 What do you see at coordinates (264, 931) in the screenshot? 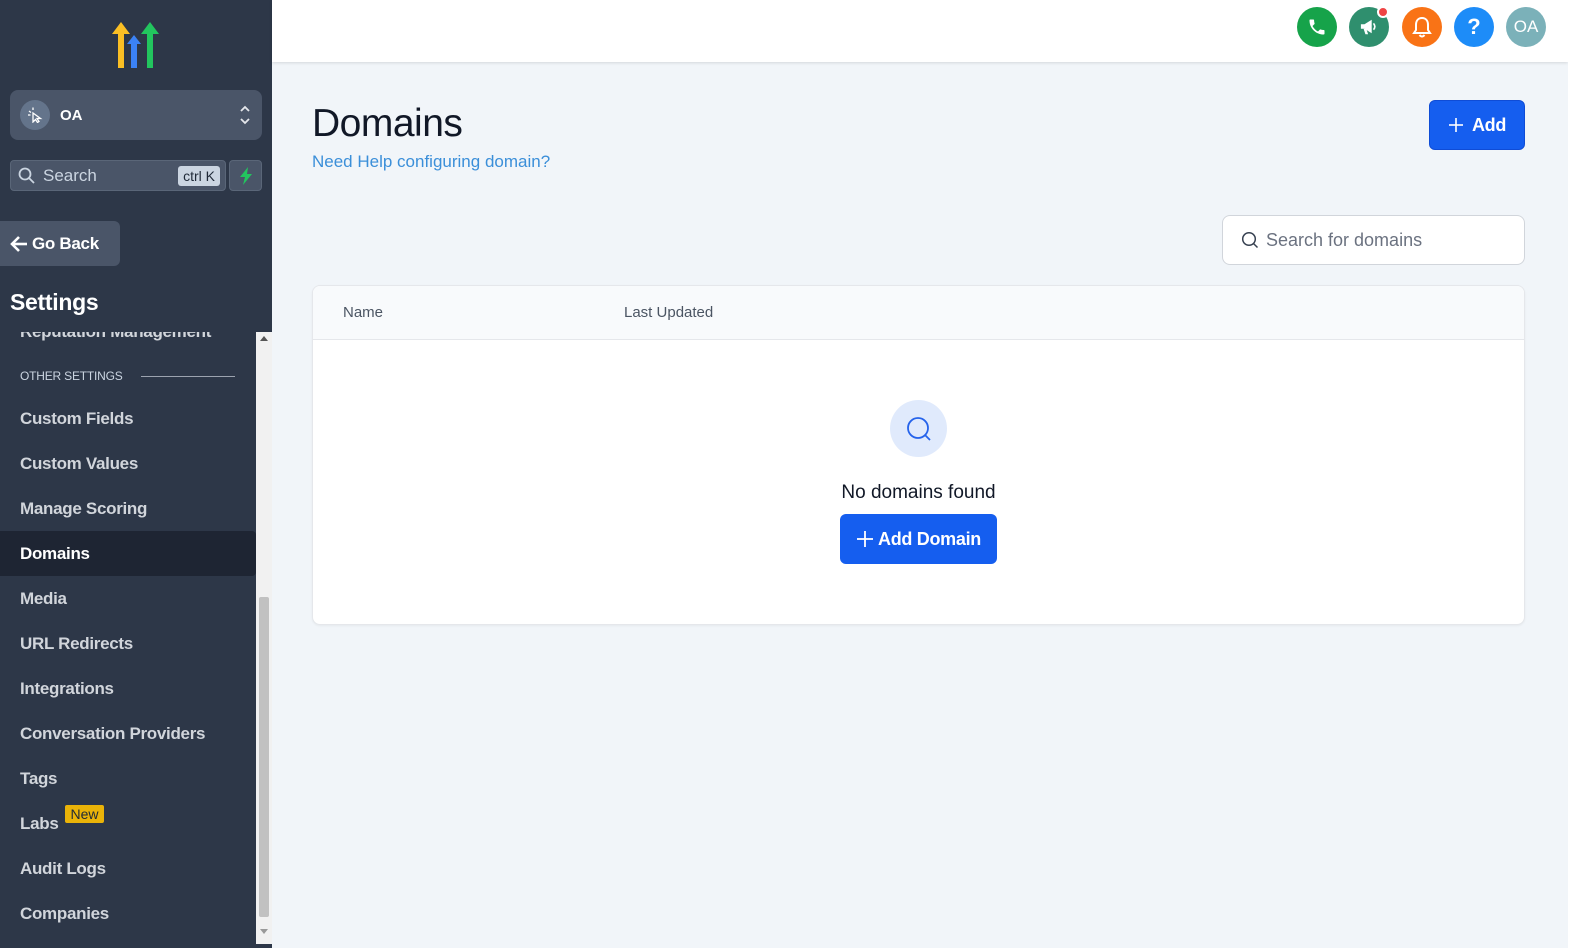
I see `scroll-down-arrow-icon` at bounding box center [264, 931].